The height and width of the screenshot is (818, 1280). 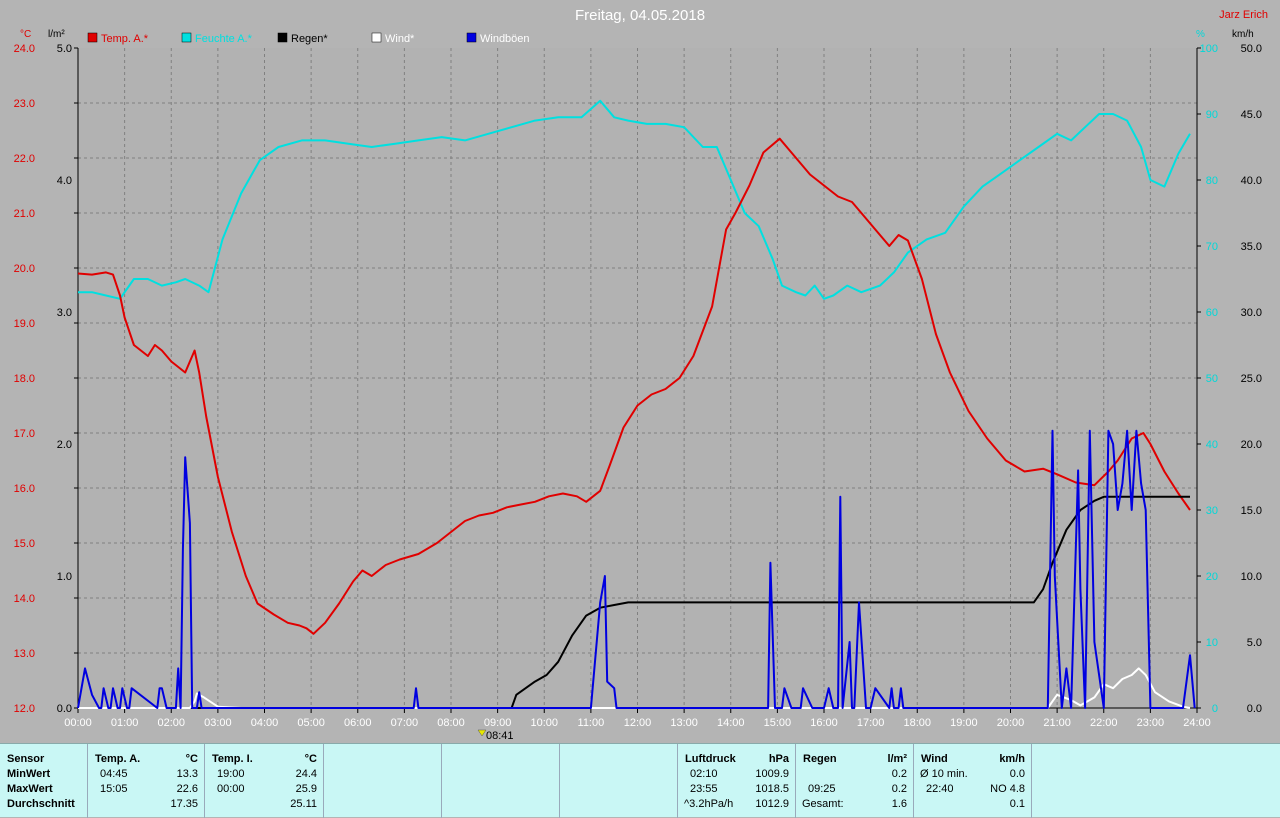 I want to click on x-tick-label: 17:00, so click(x=871, y=723).